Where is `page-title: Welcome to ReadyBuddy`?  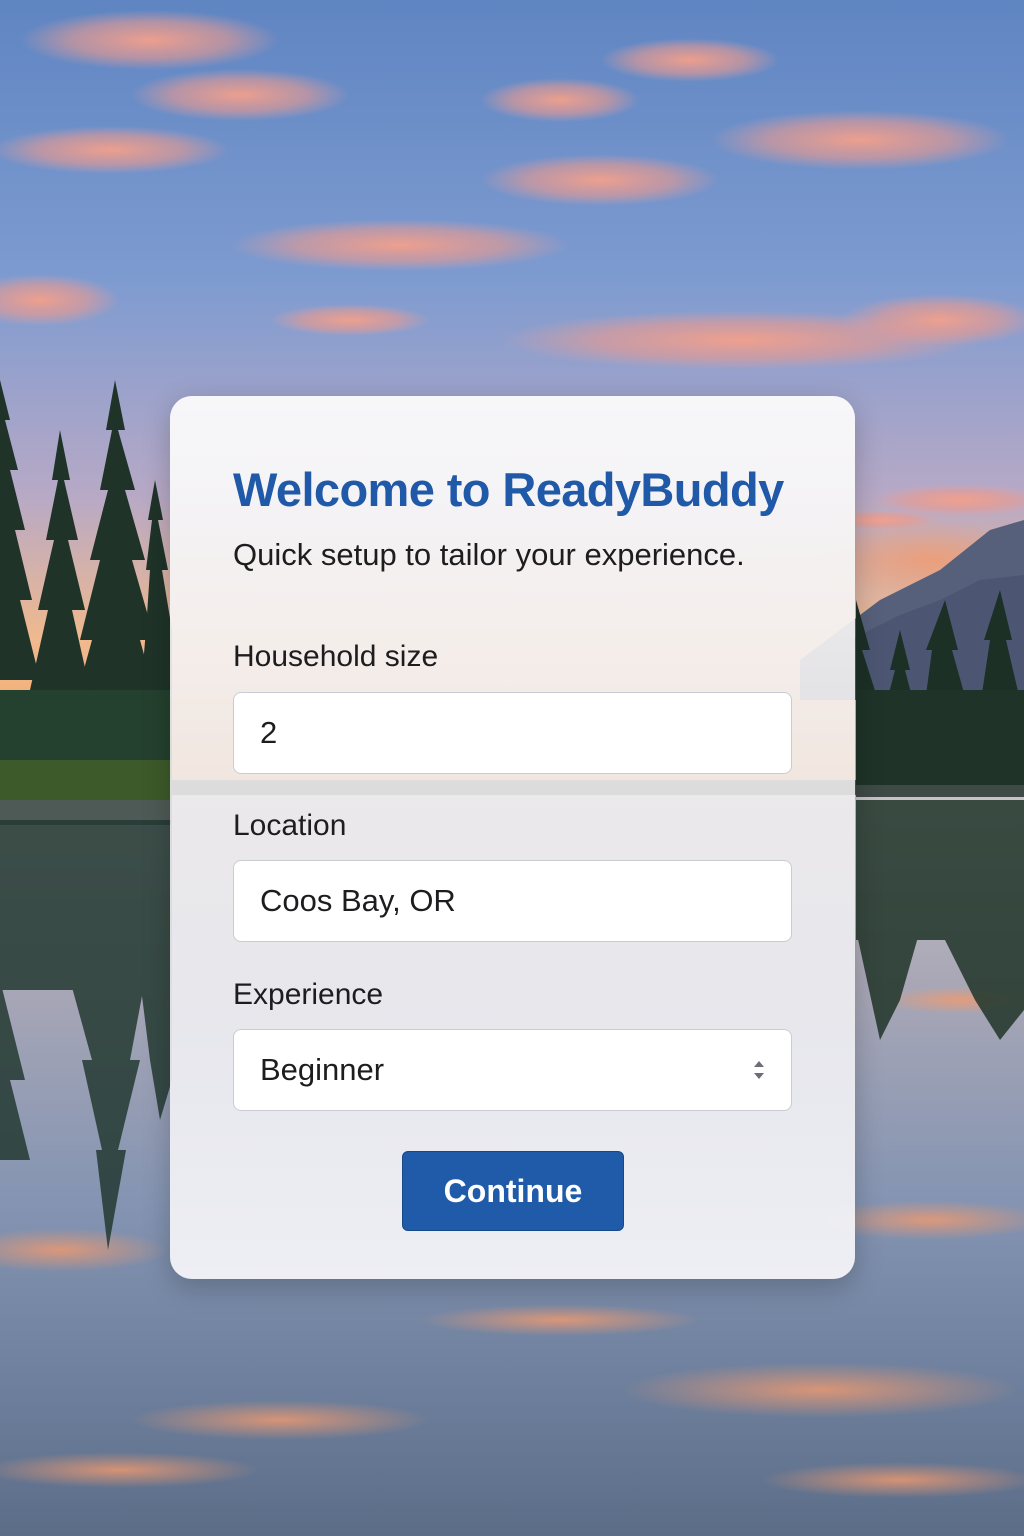
page-title: Welcome to ReadyBuddy is located at coordinates (508, 489).